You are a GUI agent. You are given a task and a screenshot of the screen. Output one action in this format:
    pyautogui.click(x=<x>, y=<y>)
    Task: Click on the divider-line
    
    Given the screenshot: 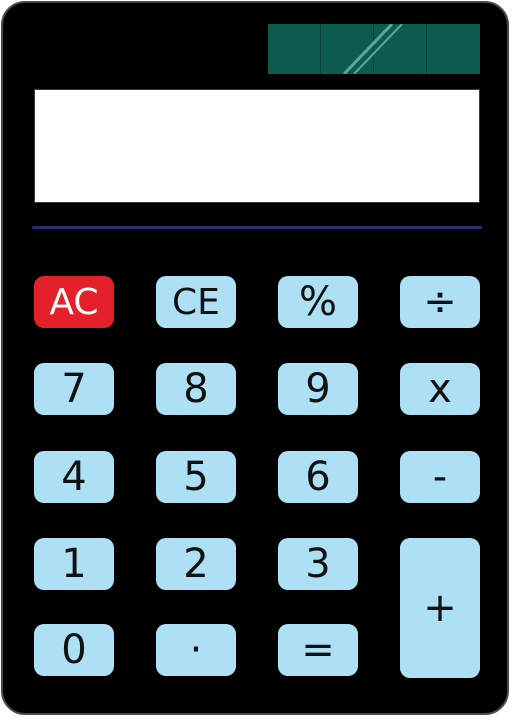 What is the action you would take?
    pyautogui.click(x=257, y=227)
    